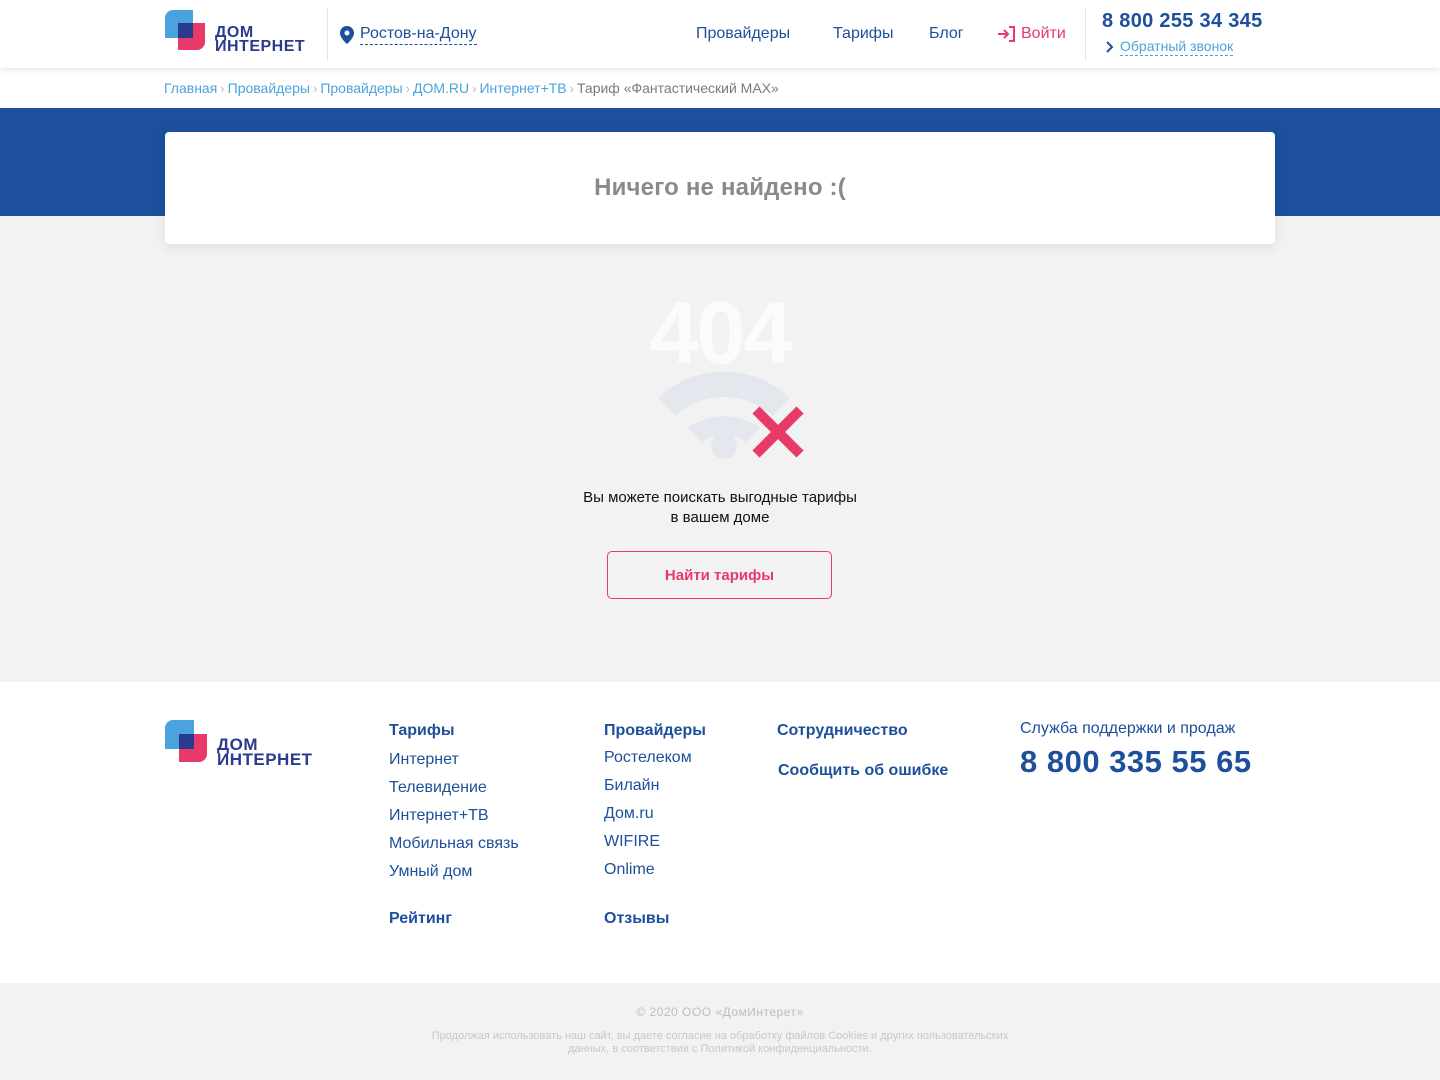  Describe the element at coordinates (1128, 728) in the screenshot. I see `support-title: Служба поддержки и продаж` at that location.